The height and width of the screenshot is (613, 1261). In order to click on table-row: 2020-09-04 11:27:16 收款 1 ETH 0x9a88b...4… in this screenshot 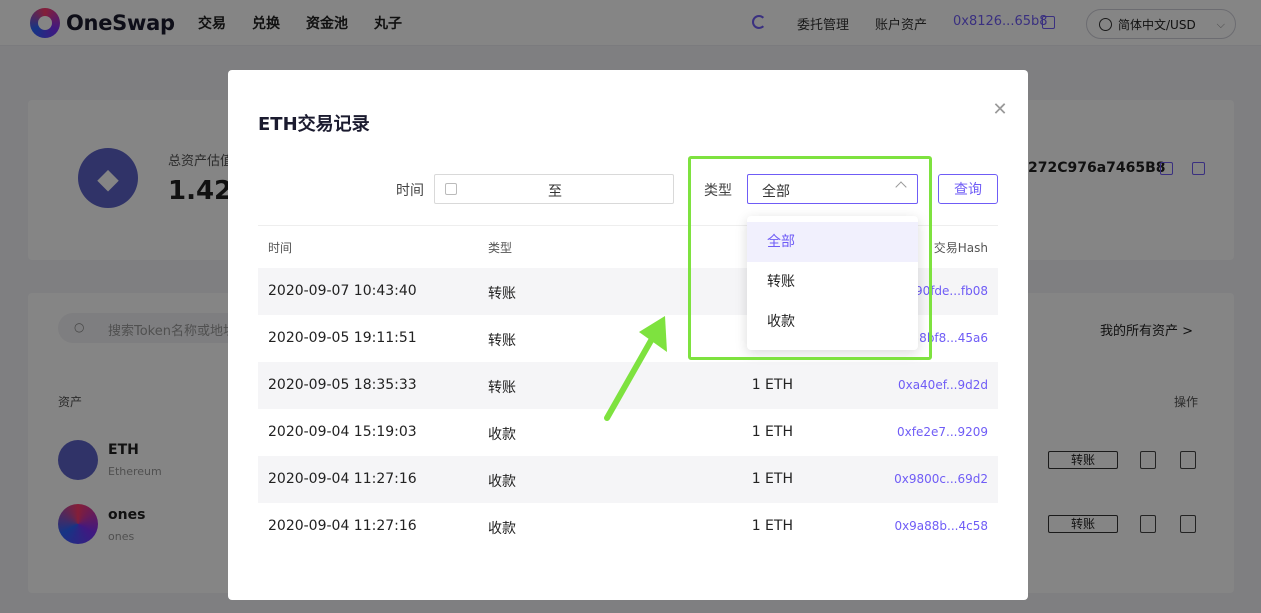, I will do `click(628, 526)`.